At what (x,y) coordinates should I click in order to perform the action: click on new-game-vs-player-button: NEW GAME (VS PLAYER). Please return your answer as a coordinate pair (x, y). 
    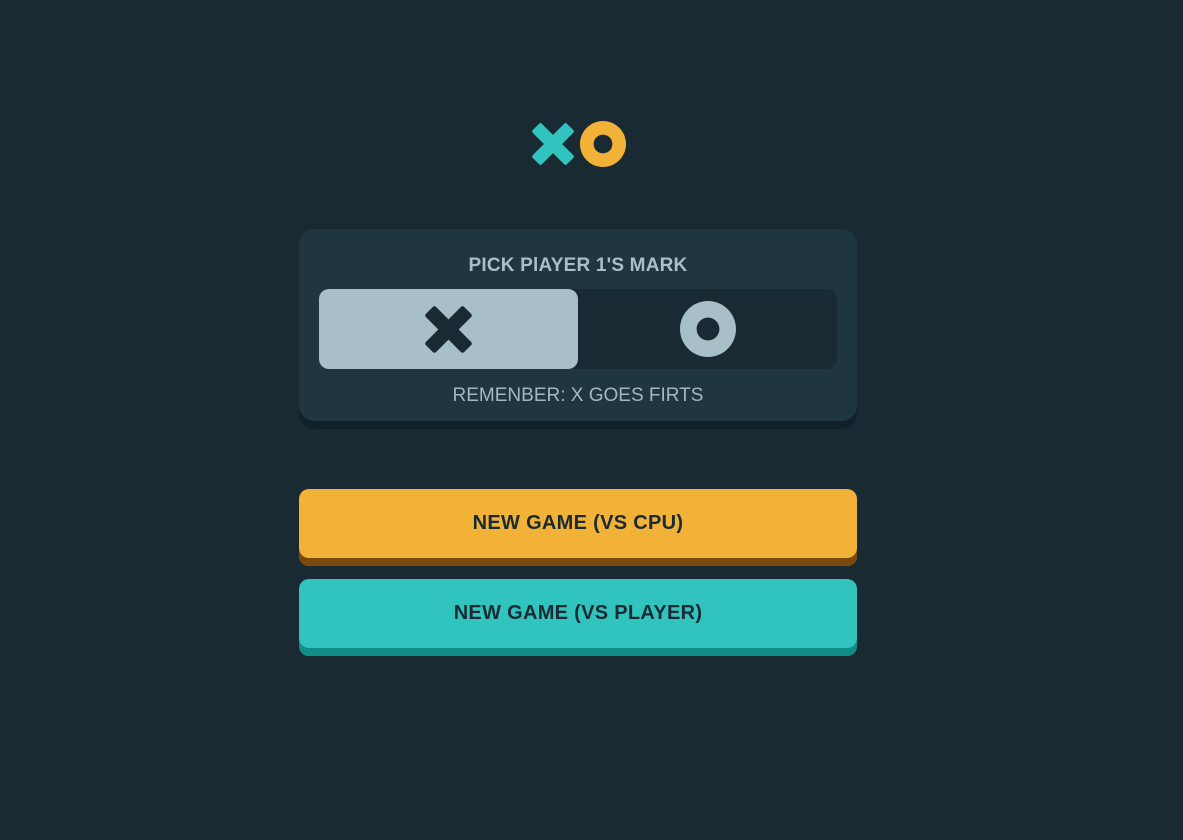
    Looking at the image, I should click on (578, 617).